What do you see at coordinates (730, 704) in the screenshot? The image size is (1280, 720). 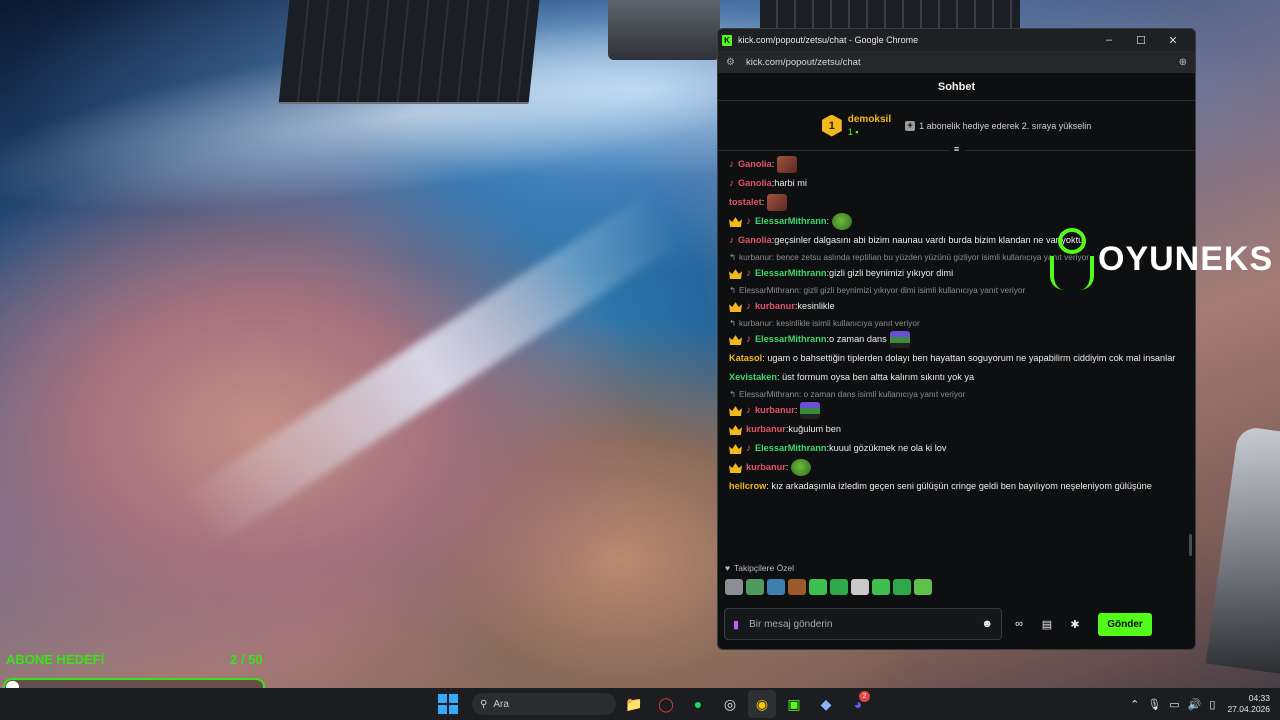 I see `obs-icon: ◎` at bounding box center [730, 704].